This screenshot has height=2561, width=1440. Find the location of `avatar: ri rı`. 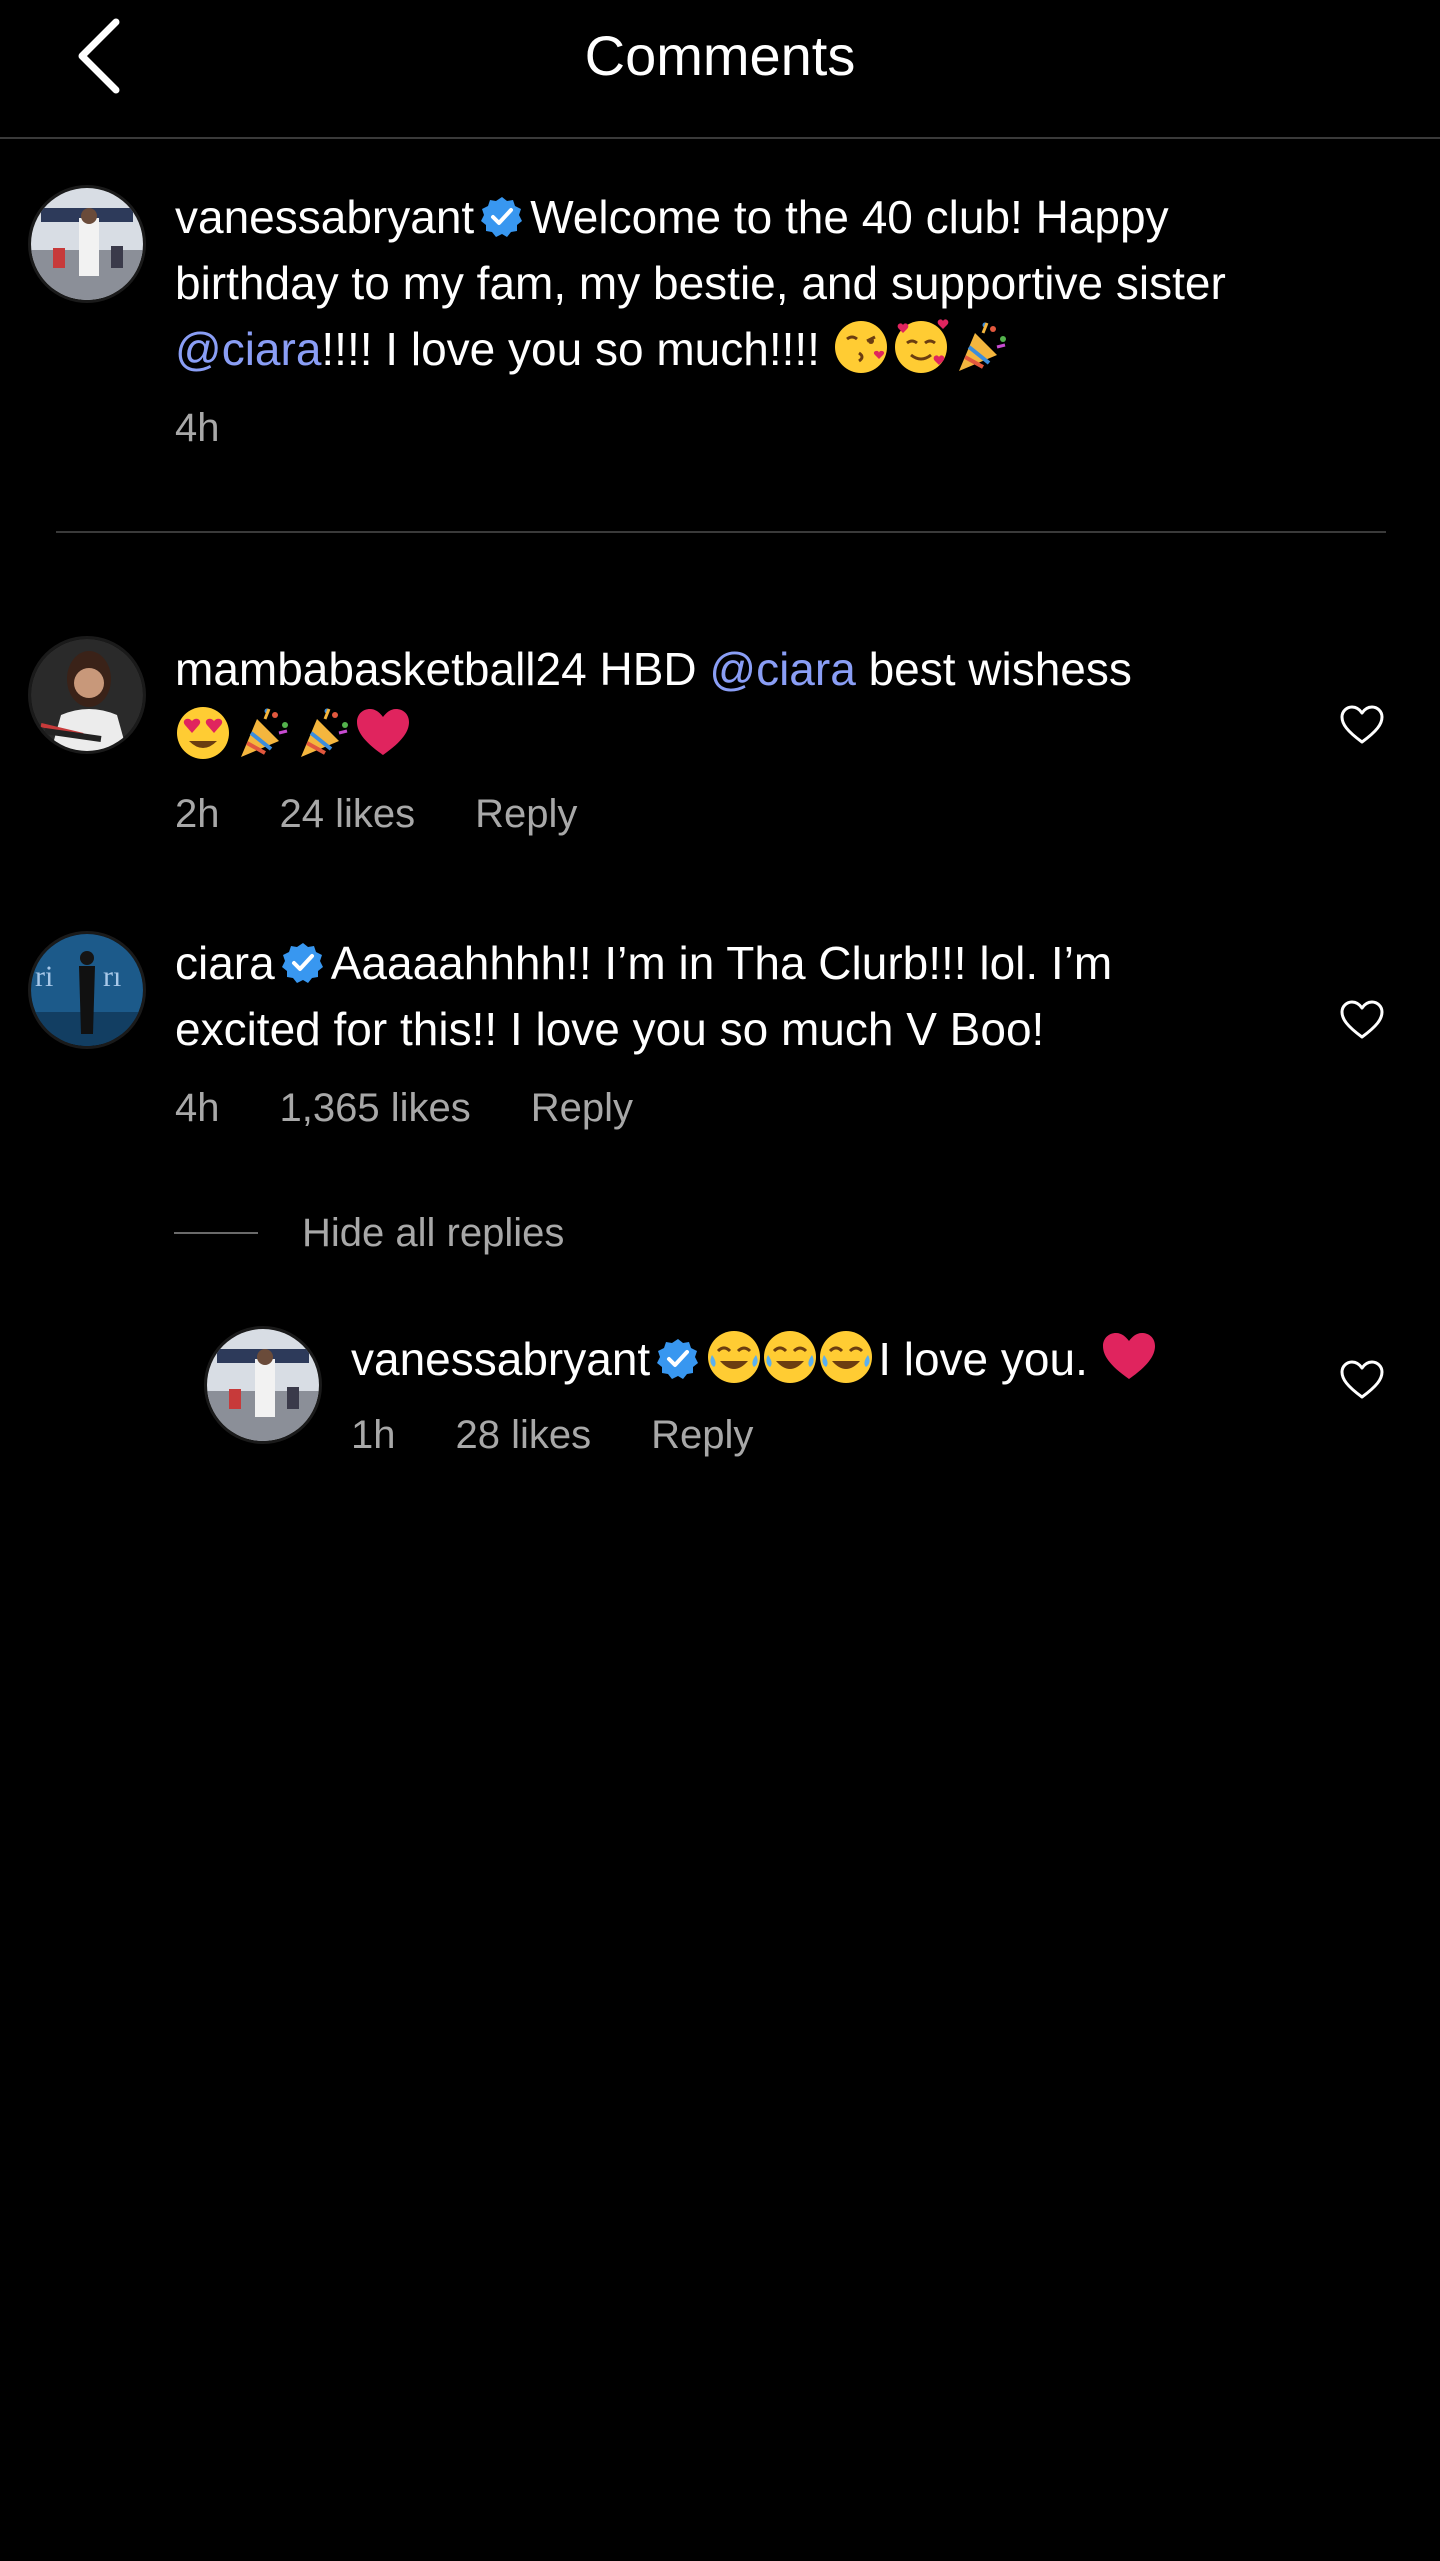

avatar: ri rı is located at coordinates (87, 990).